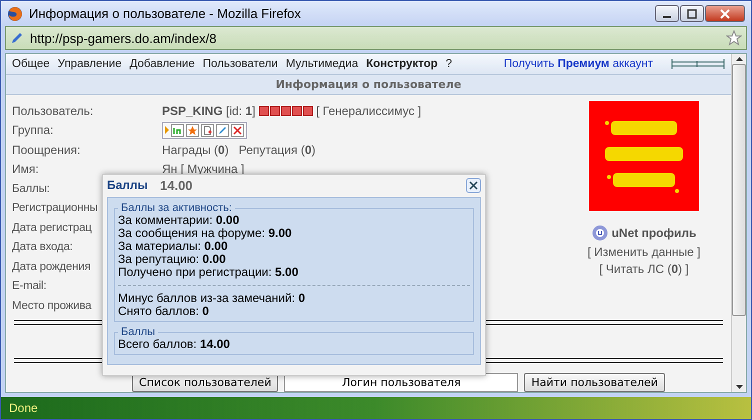  Describe the element at coordinates (176, 208) in the screenshot. I see `group-legend: Баллы за активность:` at that location.